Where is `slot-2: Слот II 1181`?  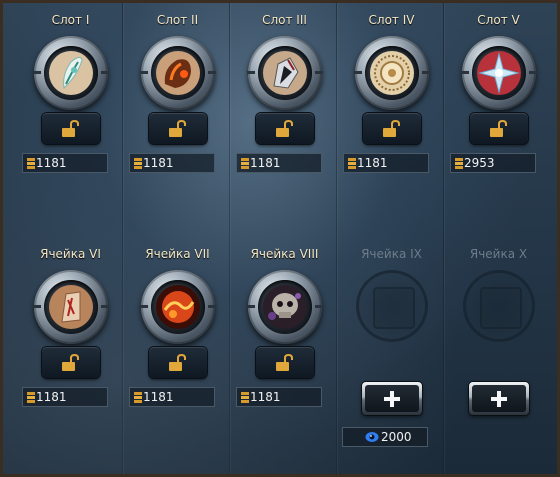
slot-2: Слот II 1181 is located at coordinates (177, 116).